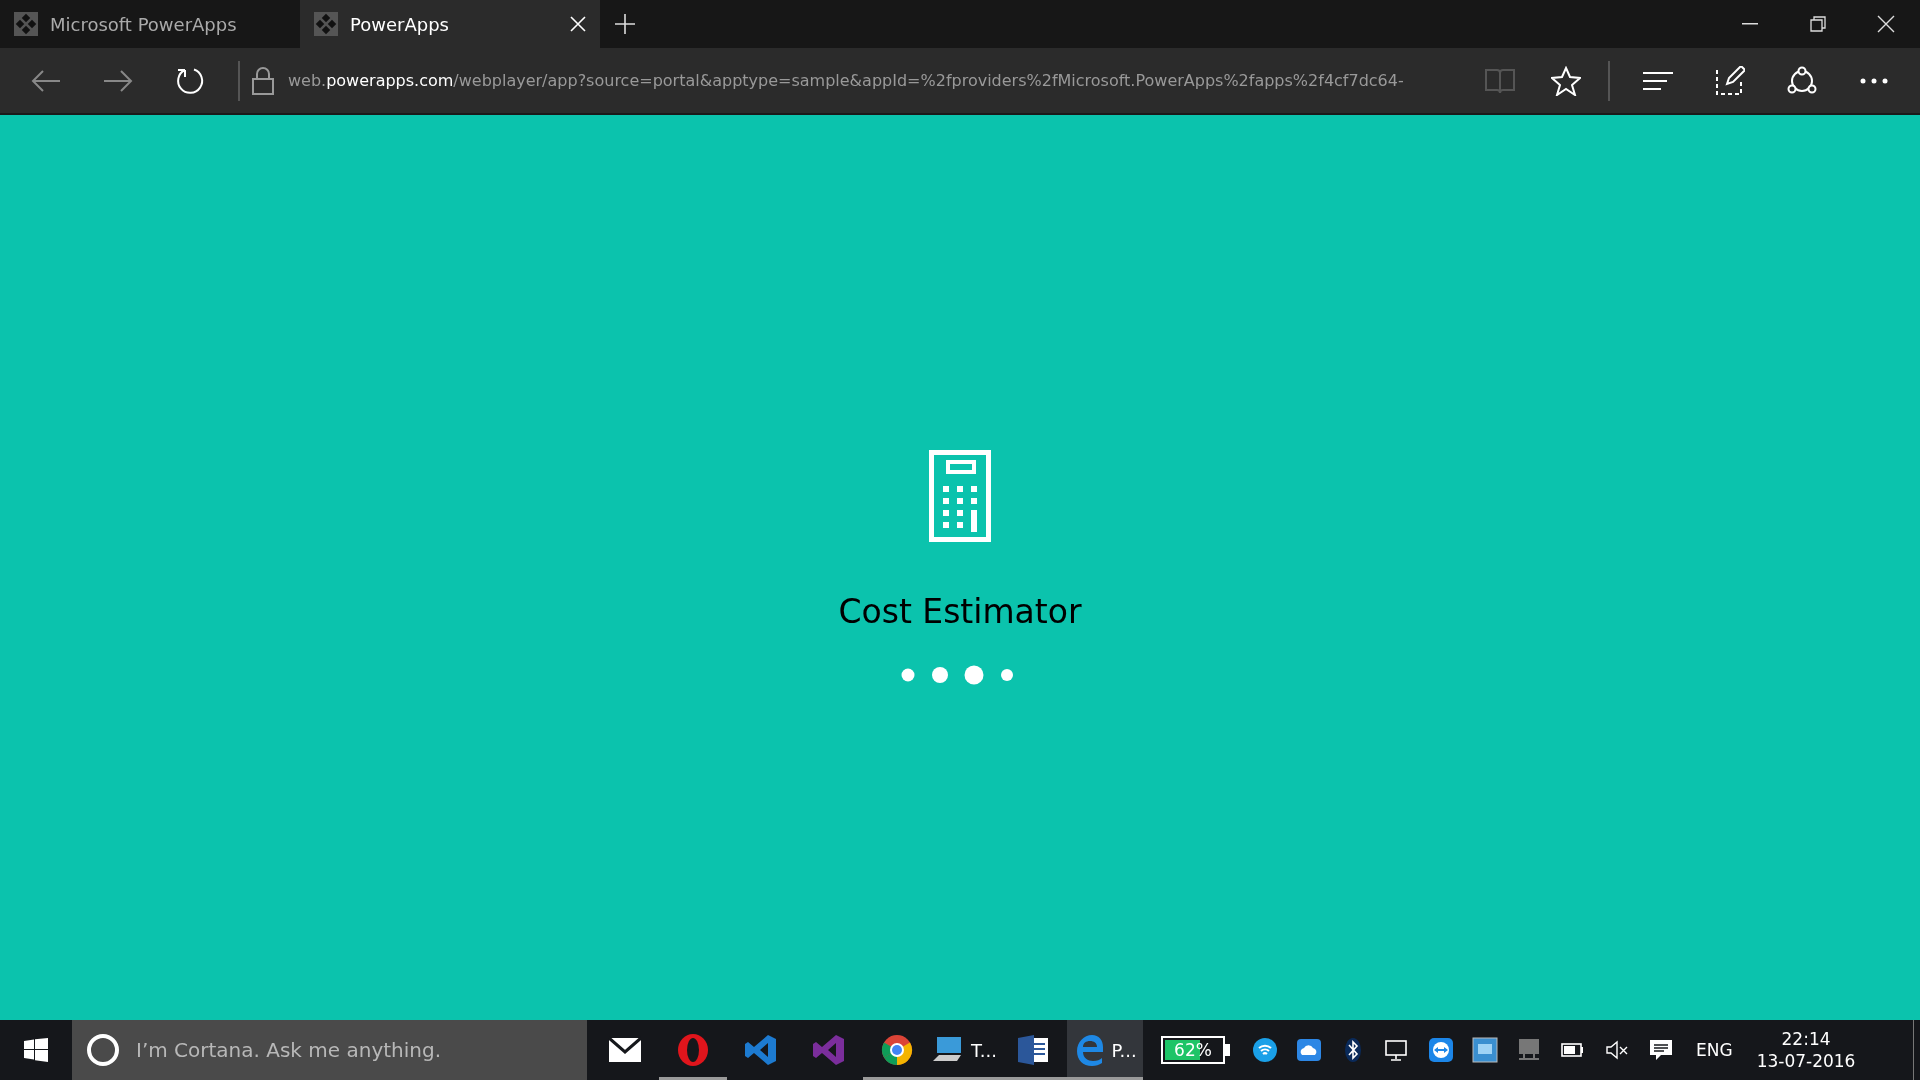  I want to click on wifi-shield-icon, so click(1265, 1050).